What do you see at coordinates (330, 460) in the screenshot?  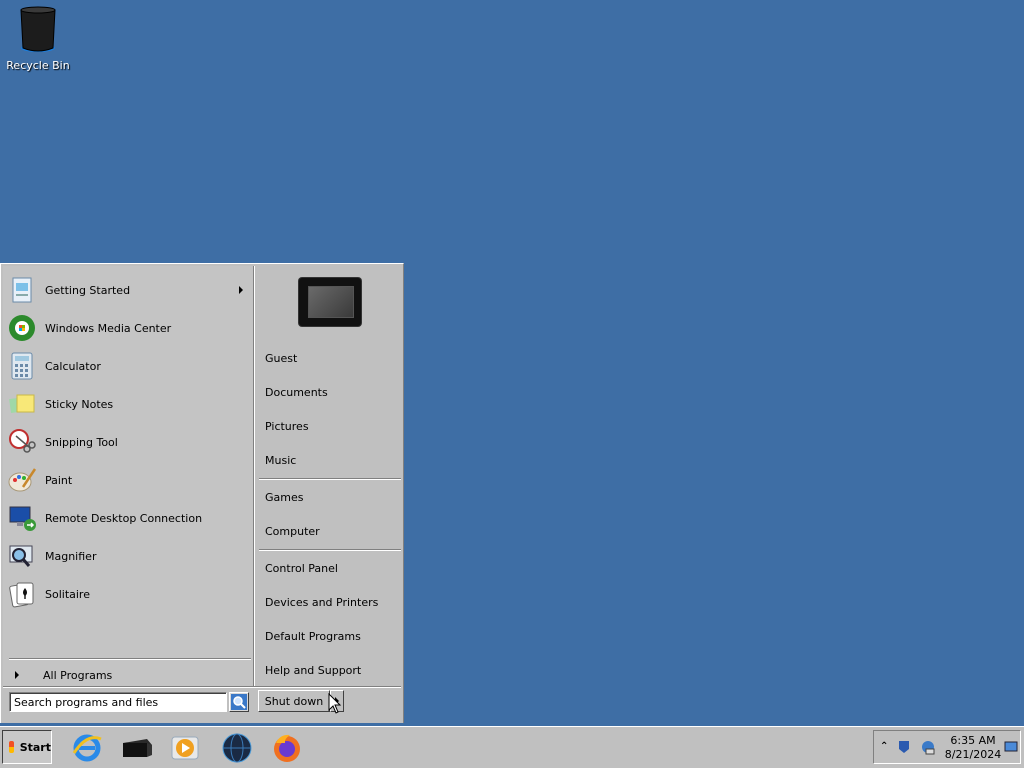 I see `places-item-music: Music` at bounding box center [330, 460].